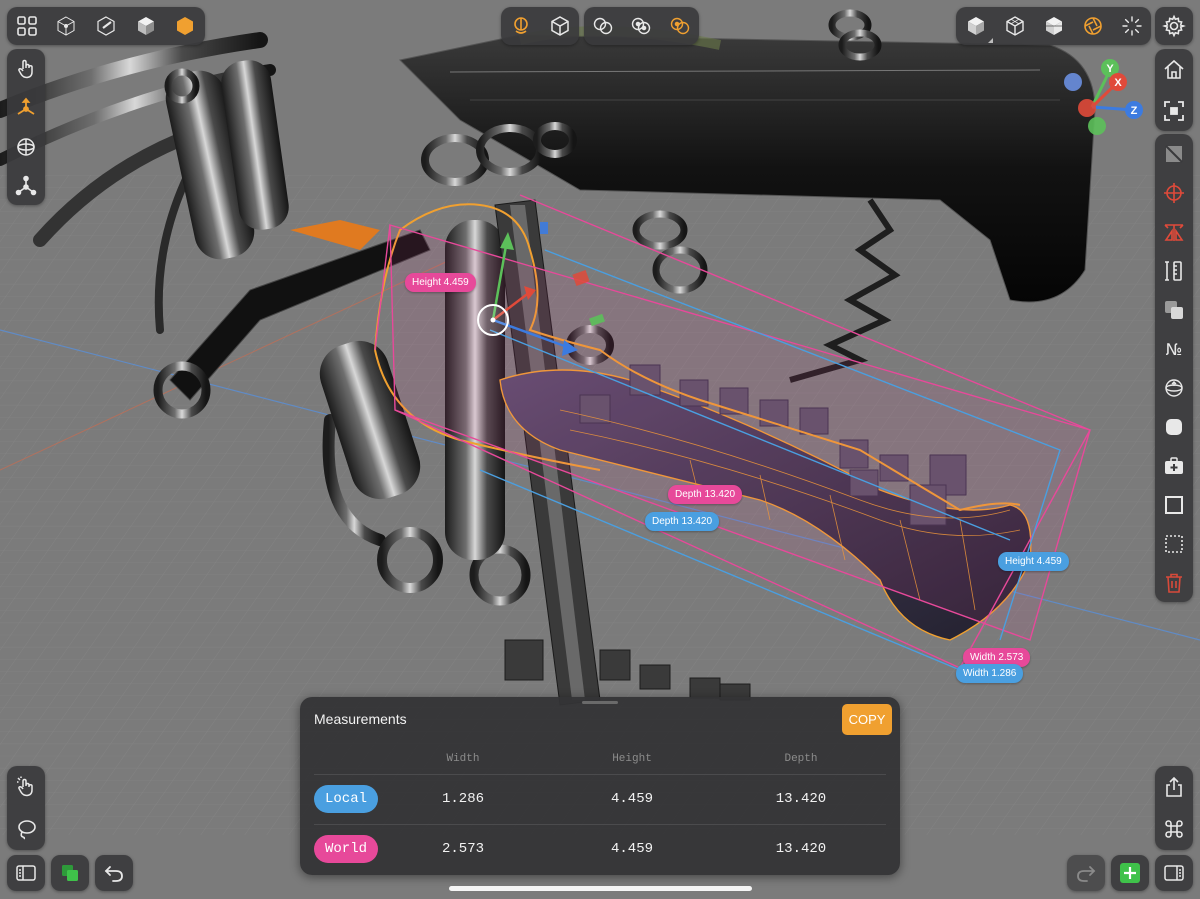 Image resolution: width=1200 pixels, height=899 pixels. I want to click on transform-toolbar, so click(26, 127).